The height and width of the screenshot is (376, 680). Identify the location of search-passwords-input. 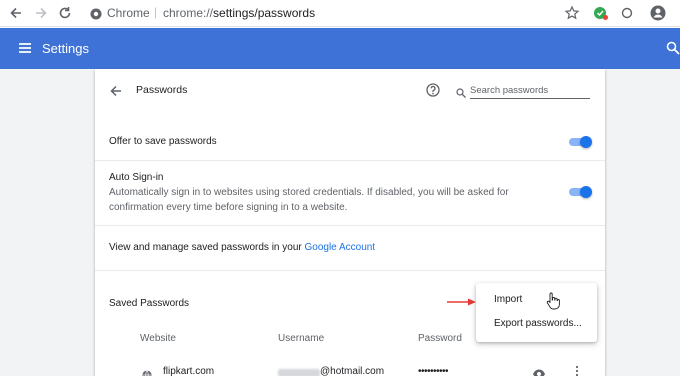
(530, 91).